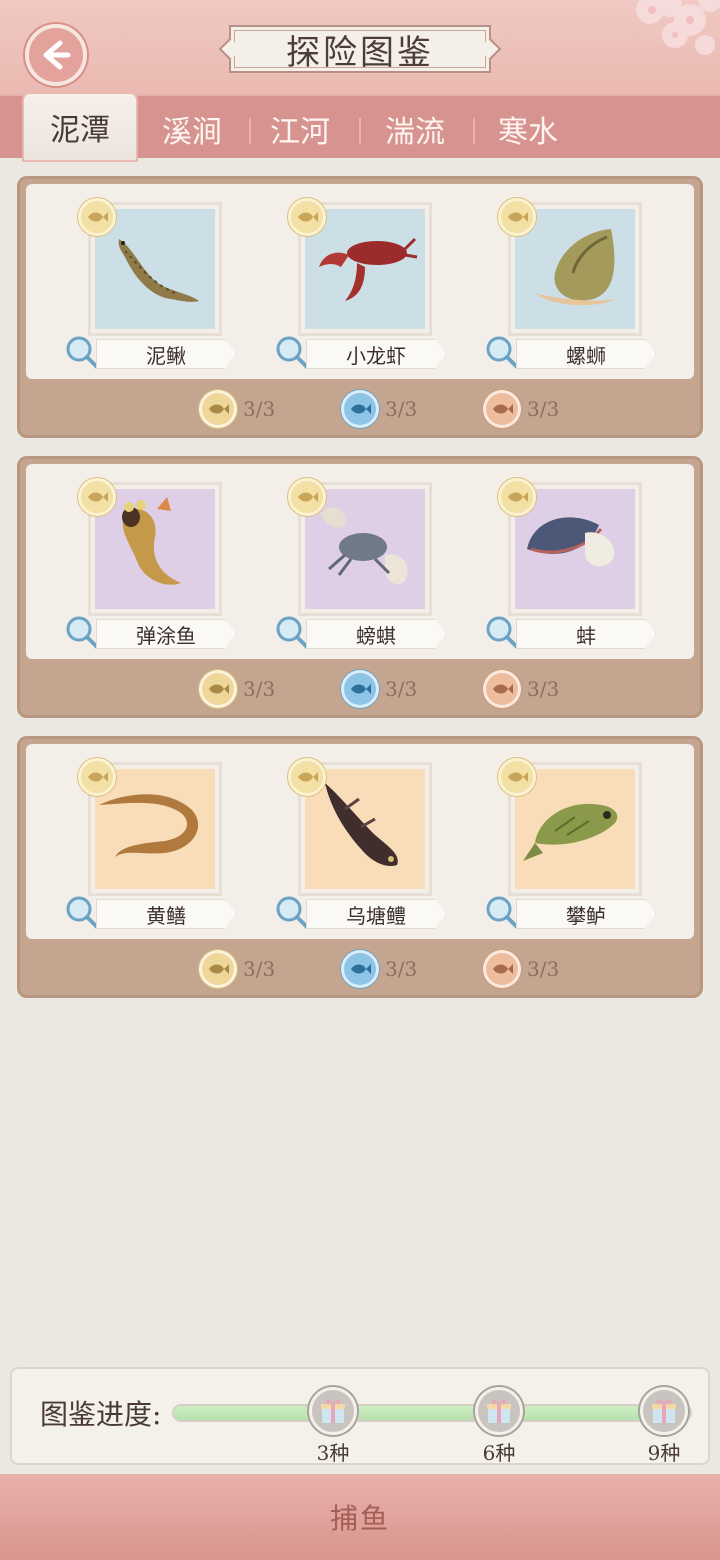 This screenshot has width=720, height=1560. Describe the element at coordinates (678, 27) in the screenshot. I see `cherry-blossom-decoration` at that location.